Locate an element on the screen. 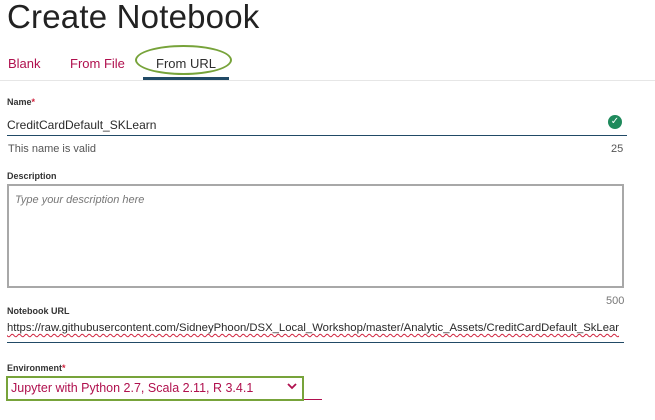 The image size is (655, 420). tab-from-file: From File is located at coordinates (97, 63).